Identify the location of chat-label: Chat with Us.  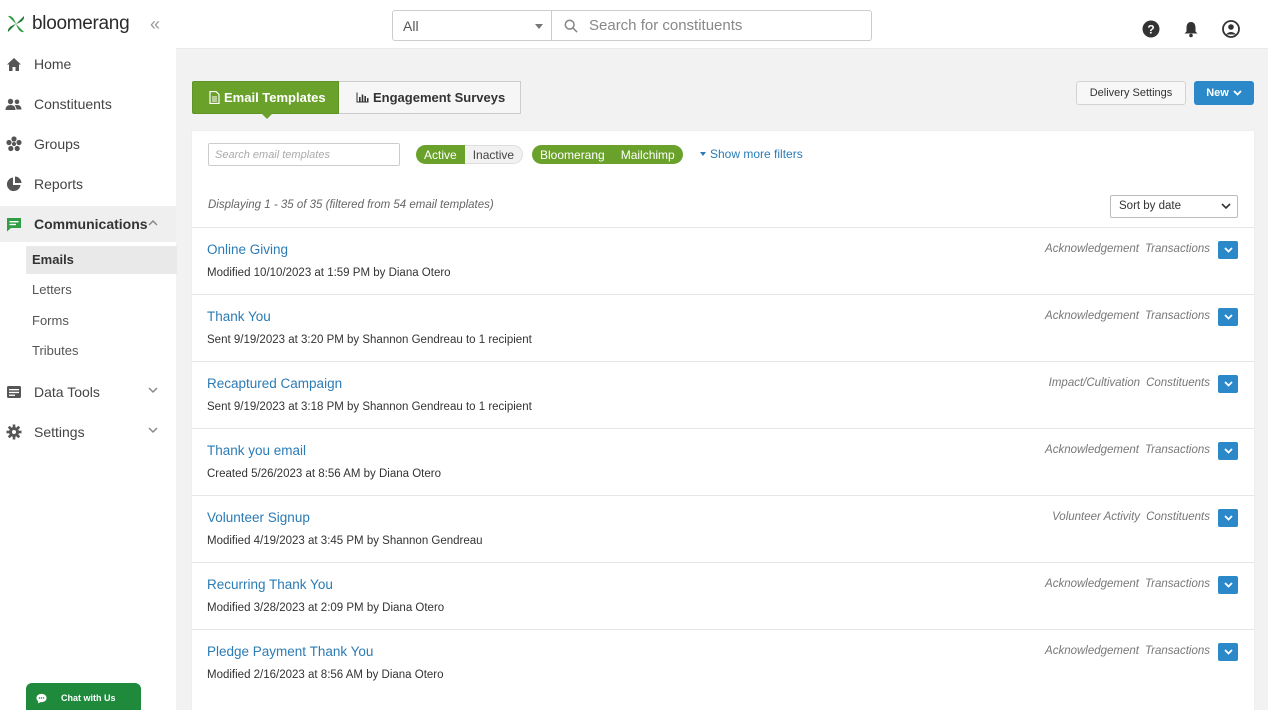
(88, 698).